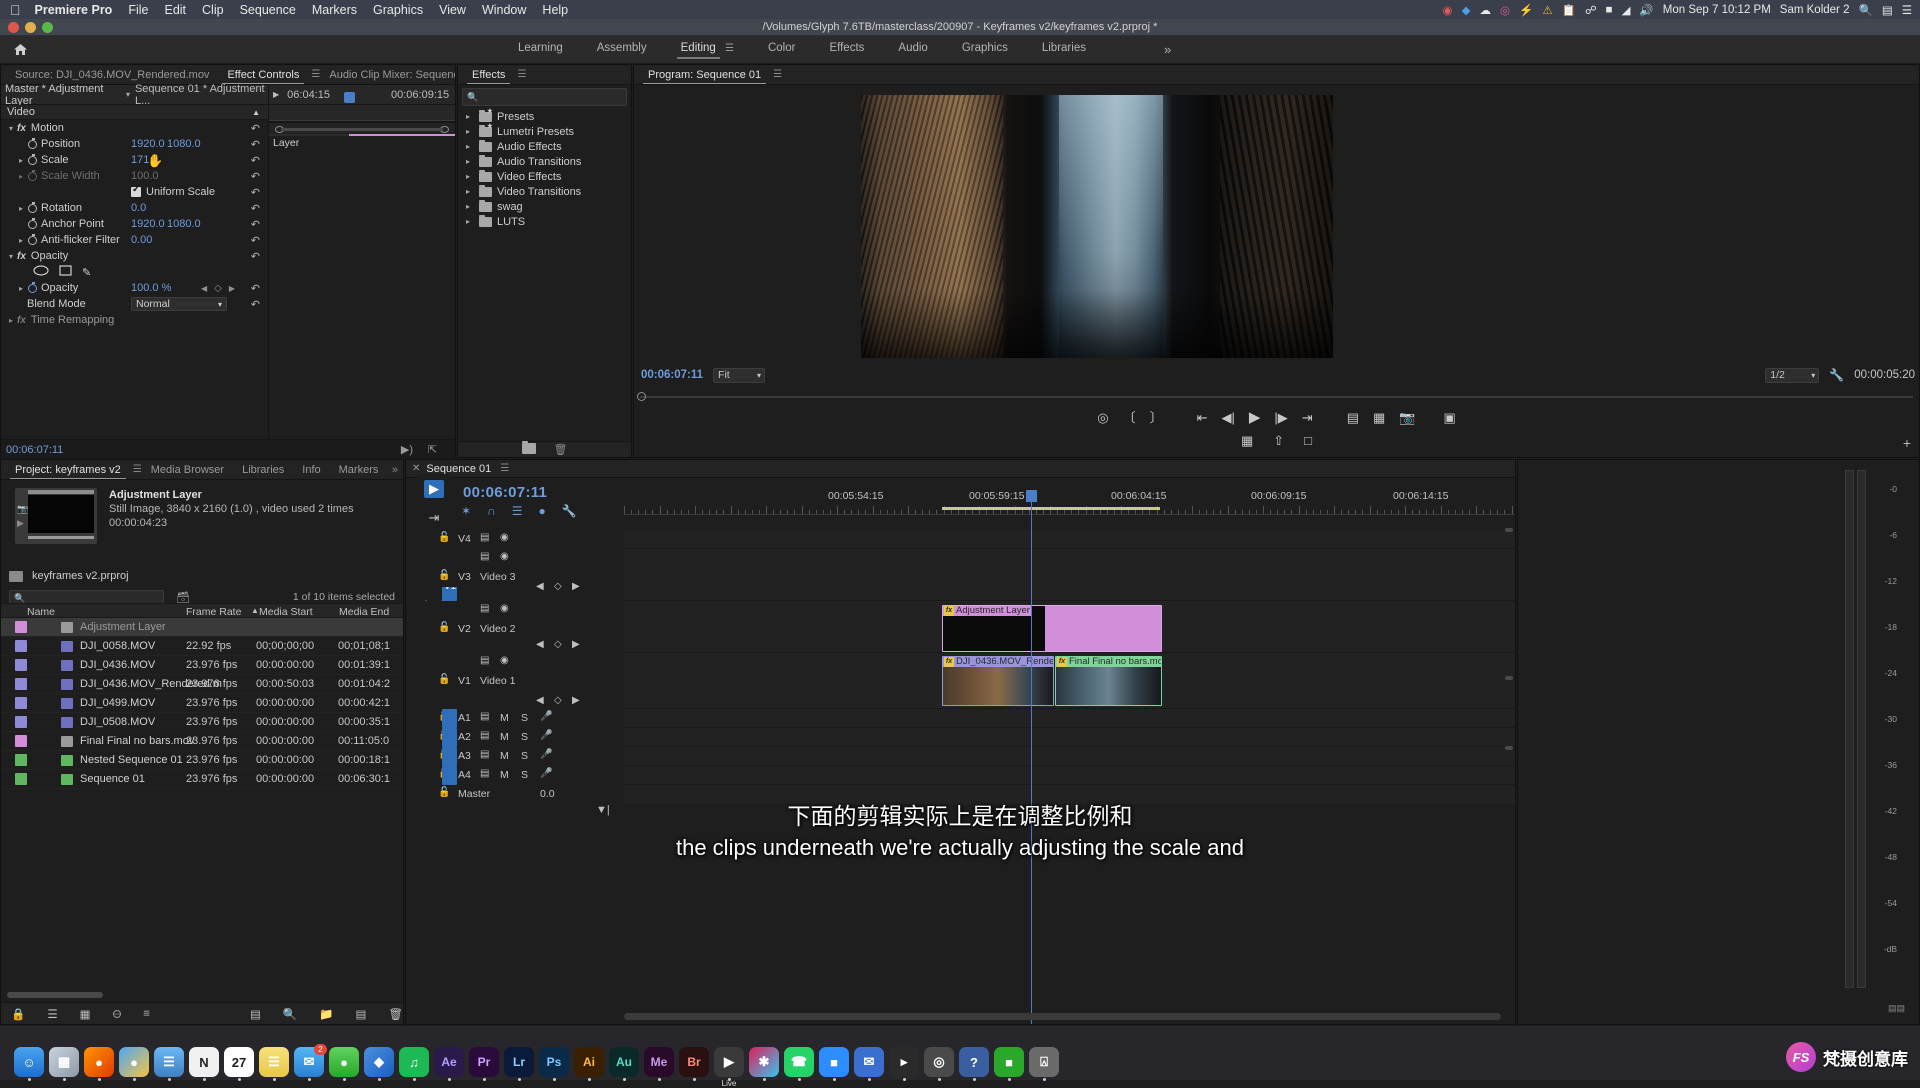 The height and width of the screenshot is (1088, 1920). I want to click on tab-effects: Effects, so click(488, 75).